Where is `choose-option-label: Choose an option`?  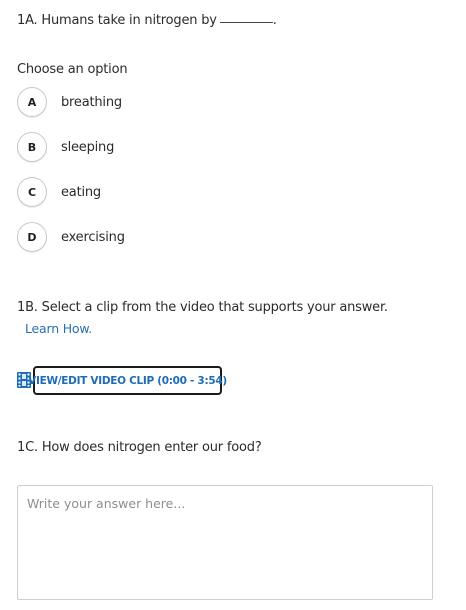 choose-option-label: Choose an option is located at coordinates (72, 69).